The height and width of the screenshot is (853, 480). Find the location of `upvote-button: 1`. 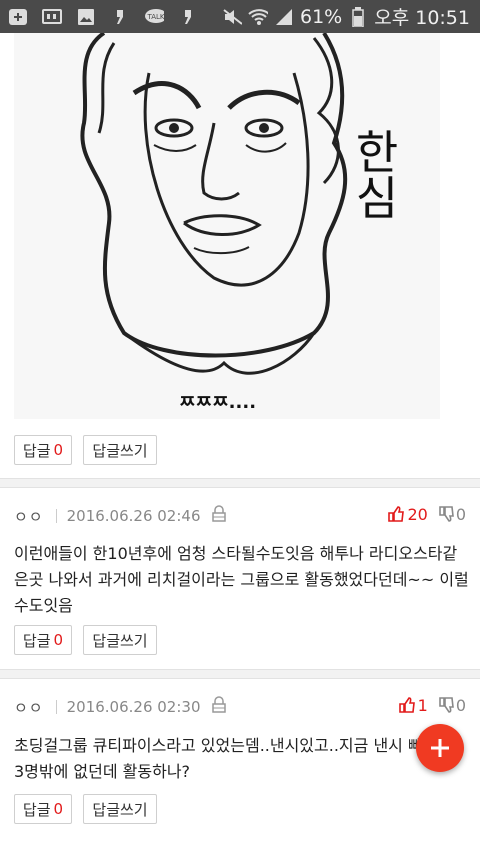

upvote-button: 1 is located at coordinates (413, 705).